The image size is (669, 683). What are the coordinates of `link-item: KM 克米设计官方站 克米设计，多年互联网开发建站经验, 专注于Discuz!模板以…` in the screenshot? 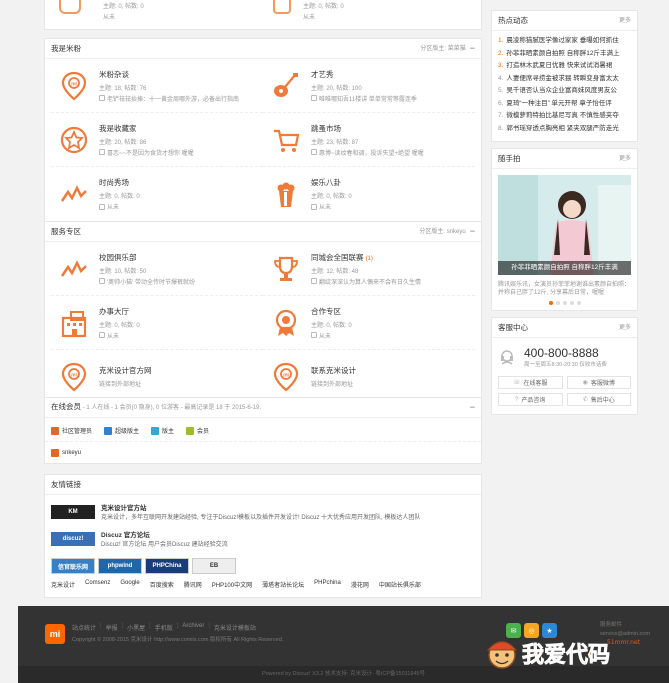 It's located at (263, 511).